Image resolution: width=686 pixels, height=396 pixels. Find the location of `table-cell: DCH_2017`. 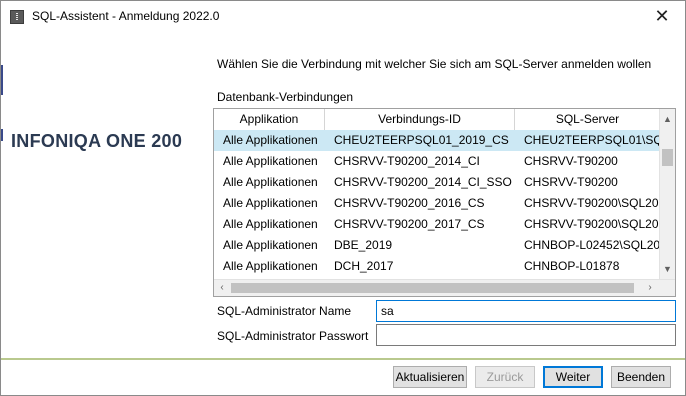

table-cell: DCH_2017 is located at coordinates (364, 266).